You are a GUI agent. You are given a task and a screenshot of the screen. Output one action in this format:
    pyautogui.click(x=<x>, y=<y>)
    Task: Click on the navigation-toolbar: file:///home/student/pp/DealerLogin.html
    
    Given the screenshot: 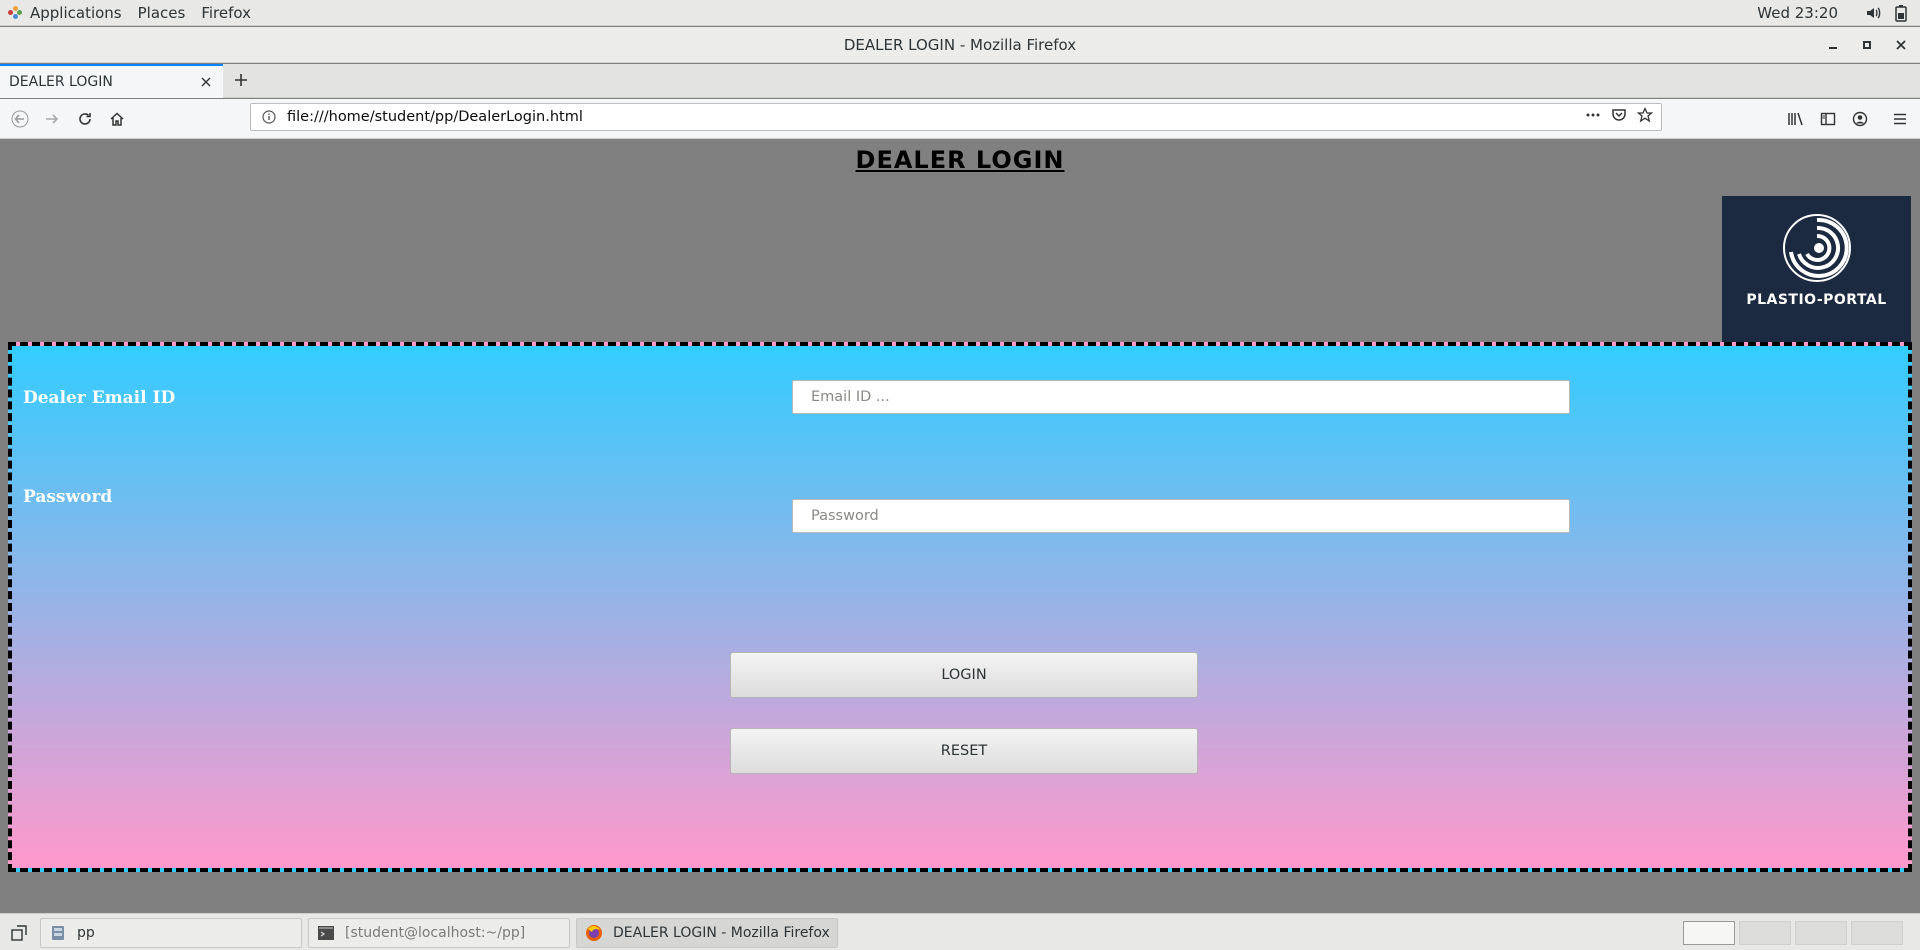 What is the action you would take?
    pyautogui.click(x=960, y=119)
    